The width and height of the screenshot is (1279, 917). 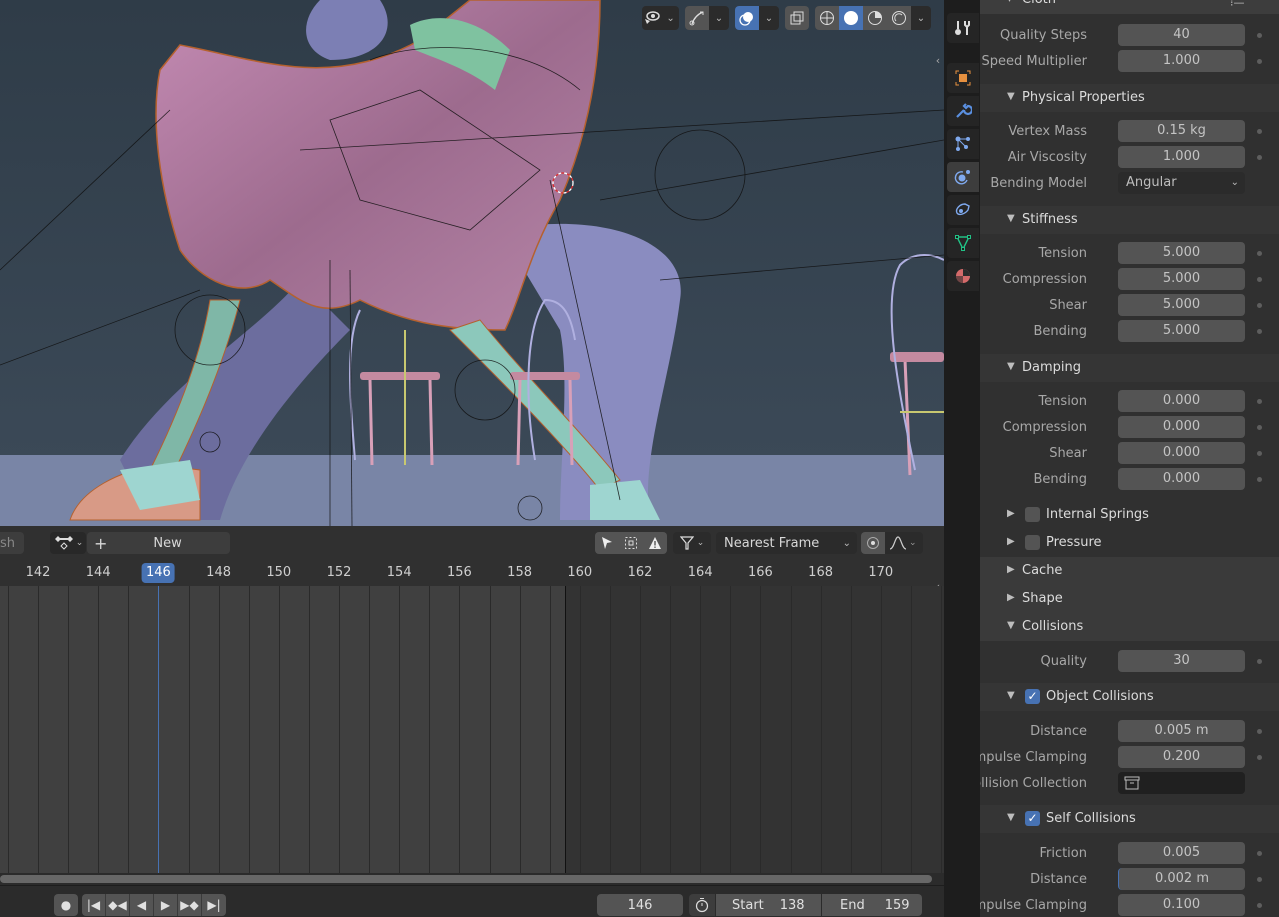 I want to click on falloff-dropdown: ⌄, so click(x=901, y=543).